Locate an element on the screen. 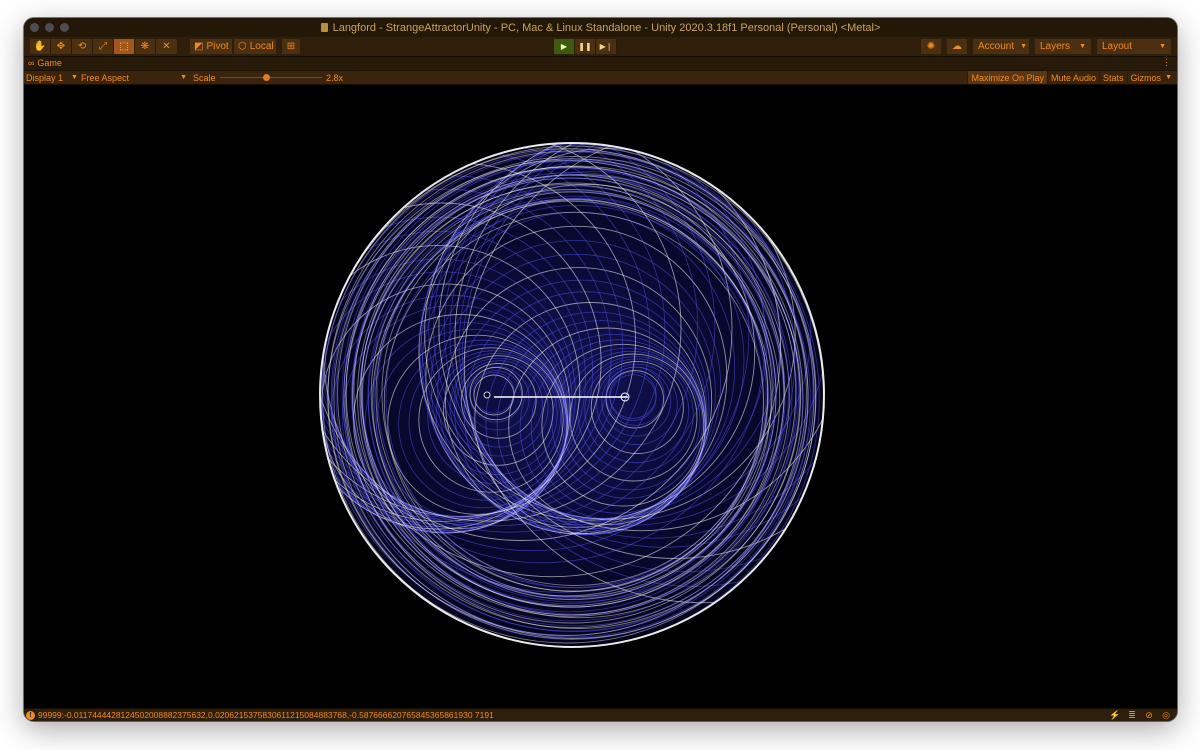 The width and height of the screenshot is (1200, 750). pause-button: ❚❚ is located at coordinates (585, 46).